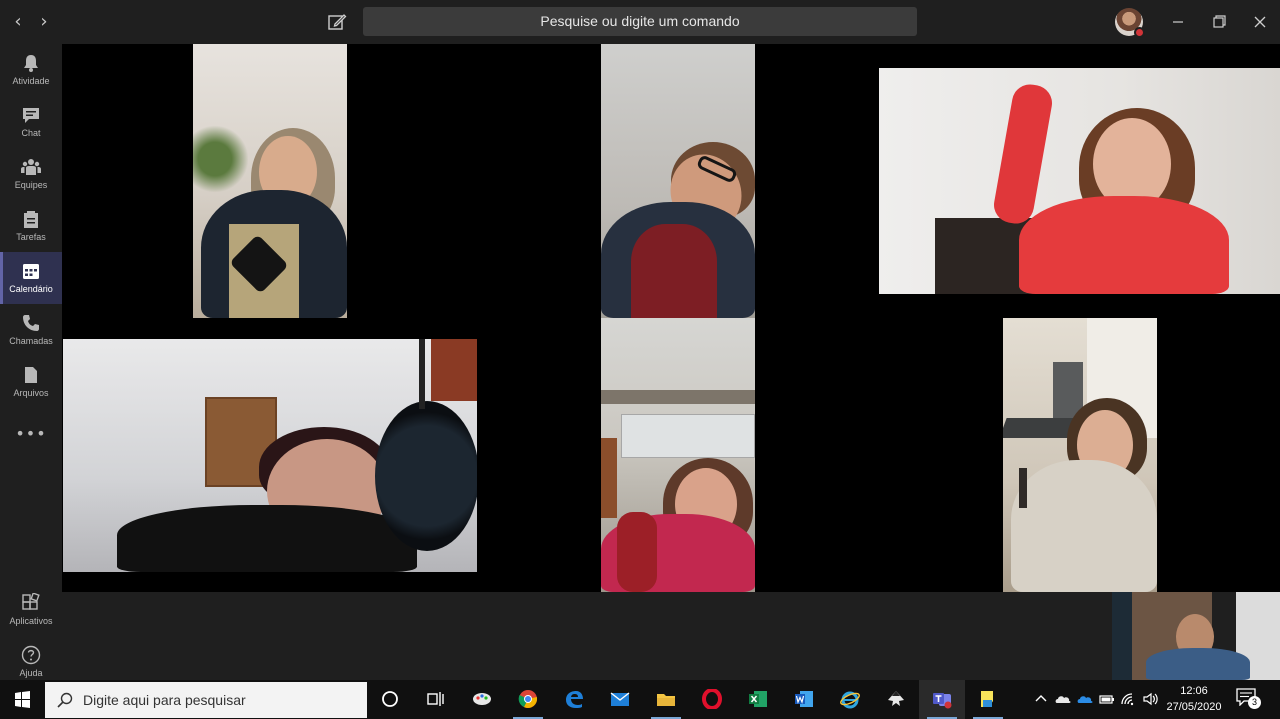 The height and width of the screenshot is (719, 1280). What do you see at coordinates (31, 393) in the screenshot?
I see `rail-label: Arquivos` at bounding box center [31, 393].